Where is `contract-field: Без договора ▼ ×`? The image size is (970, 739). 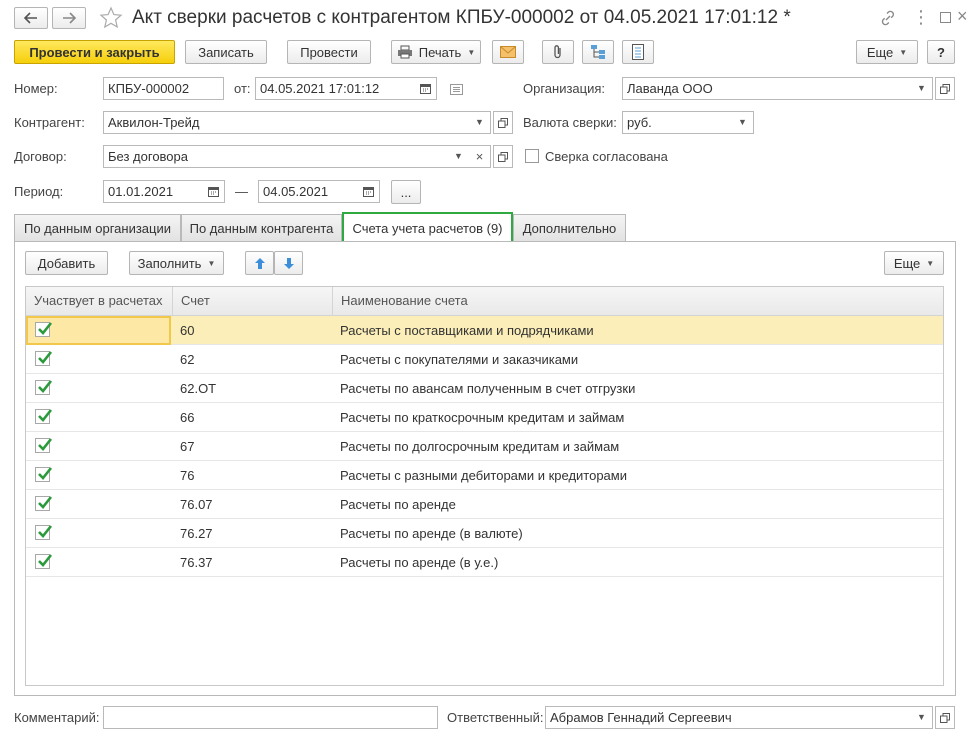 contract-field: Без договора ▼ × is located at coordinates (297, 156).